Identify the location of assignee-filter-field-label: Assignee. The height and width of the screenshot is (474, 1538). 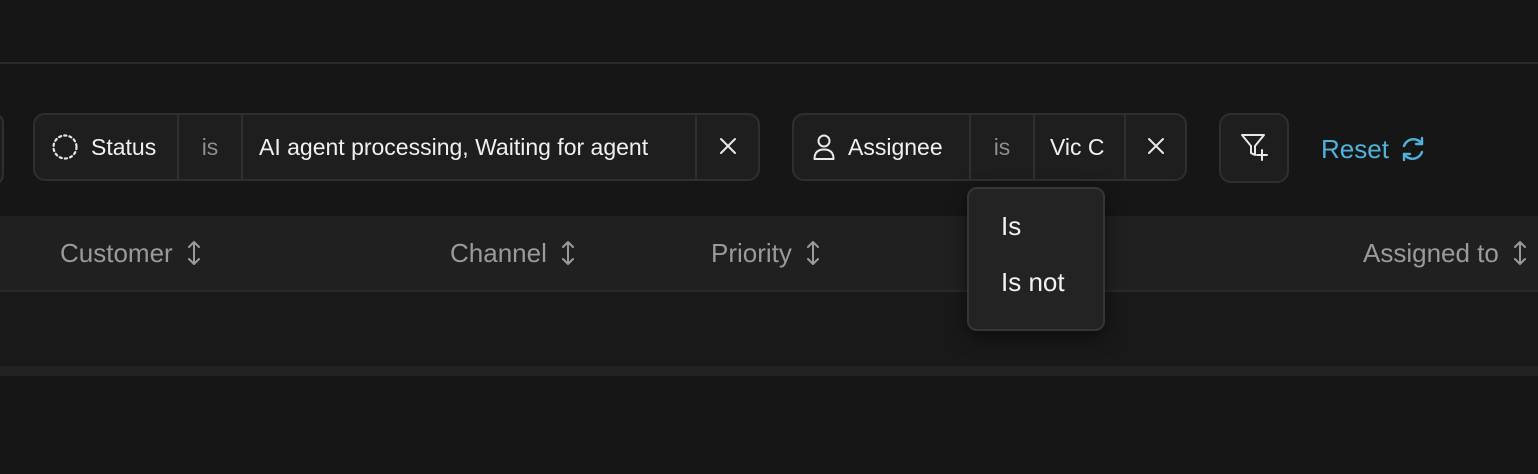
(895, 146).